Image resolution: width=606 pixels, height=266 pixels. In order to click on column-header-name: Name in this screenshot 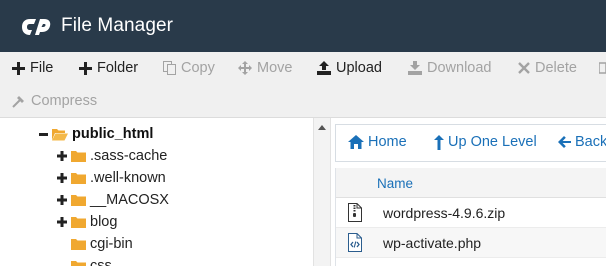, I will do `click(395, 183)`.